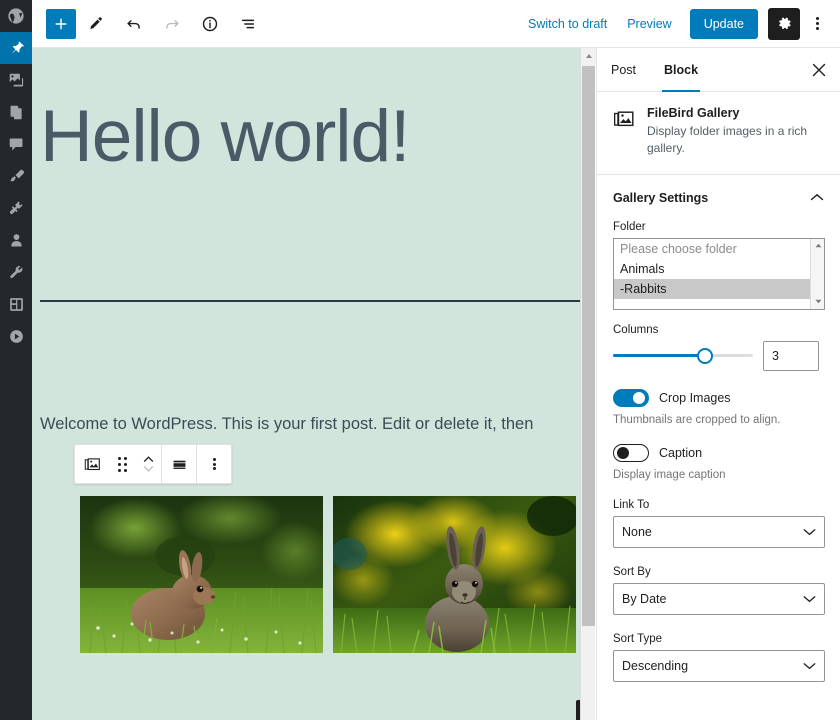 Image resolution: width=840 pixels, height=720 pixels. I want to click on folder-listbox-scrollbar, so click(817, 273).